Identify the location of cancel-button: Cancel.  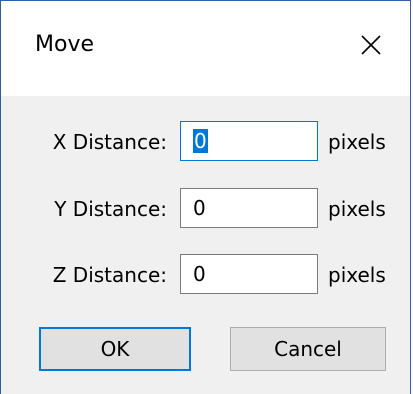
(308, 349).